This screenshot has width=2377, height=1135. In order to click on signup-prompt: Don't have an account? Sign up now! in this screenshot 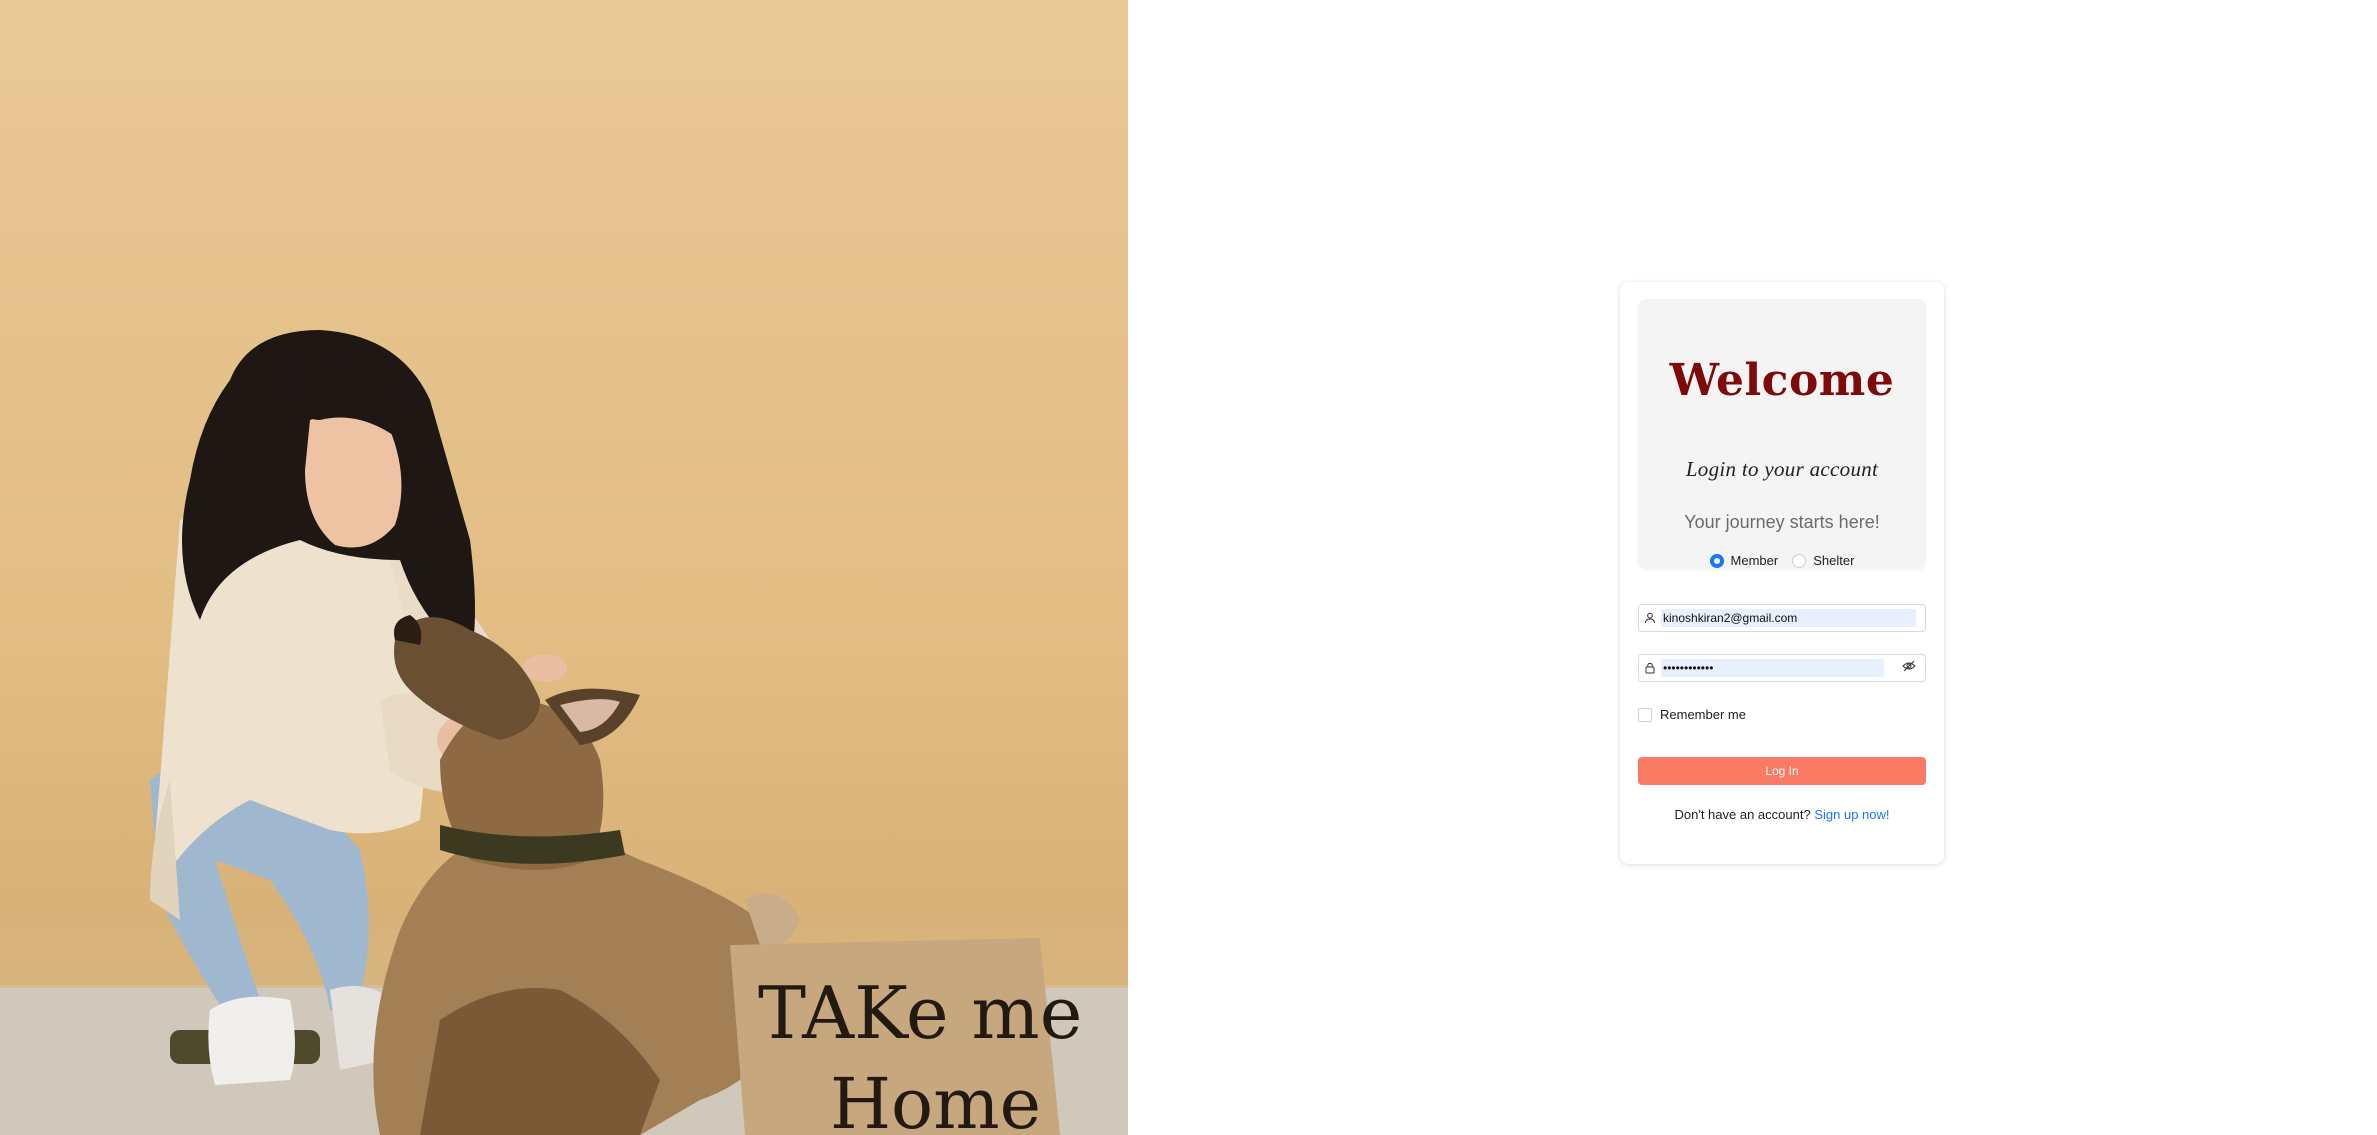, I will do `click(1782, 814)`.